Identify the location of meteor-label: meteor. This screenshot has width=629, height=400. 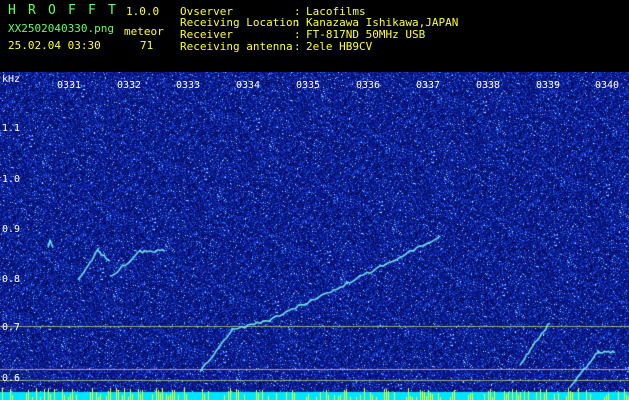
(144, 31).